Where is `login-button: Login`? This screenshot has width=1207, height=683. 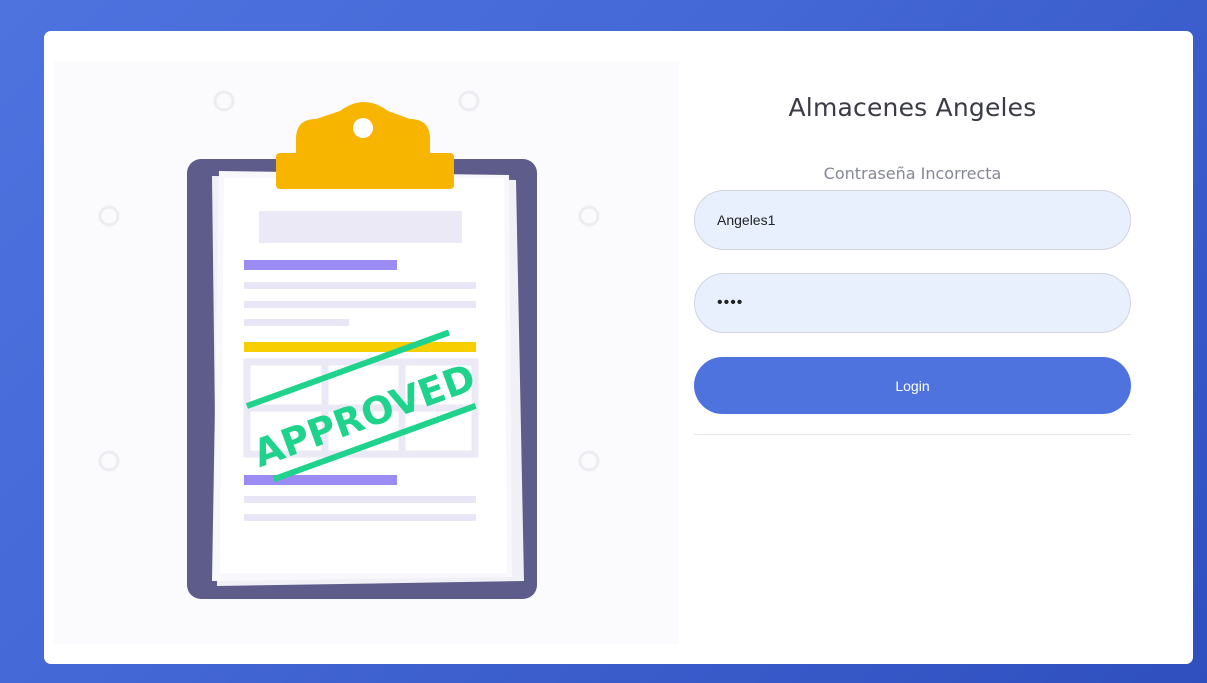
login-button: Login is located at coordinates (912, 385).